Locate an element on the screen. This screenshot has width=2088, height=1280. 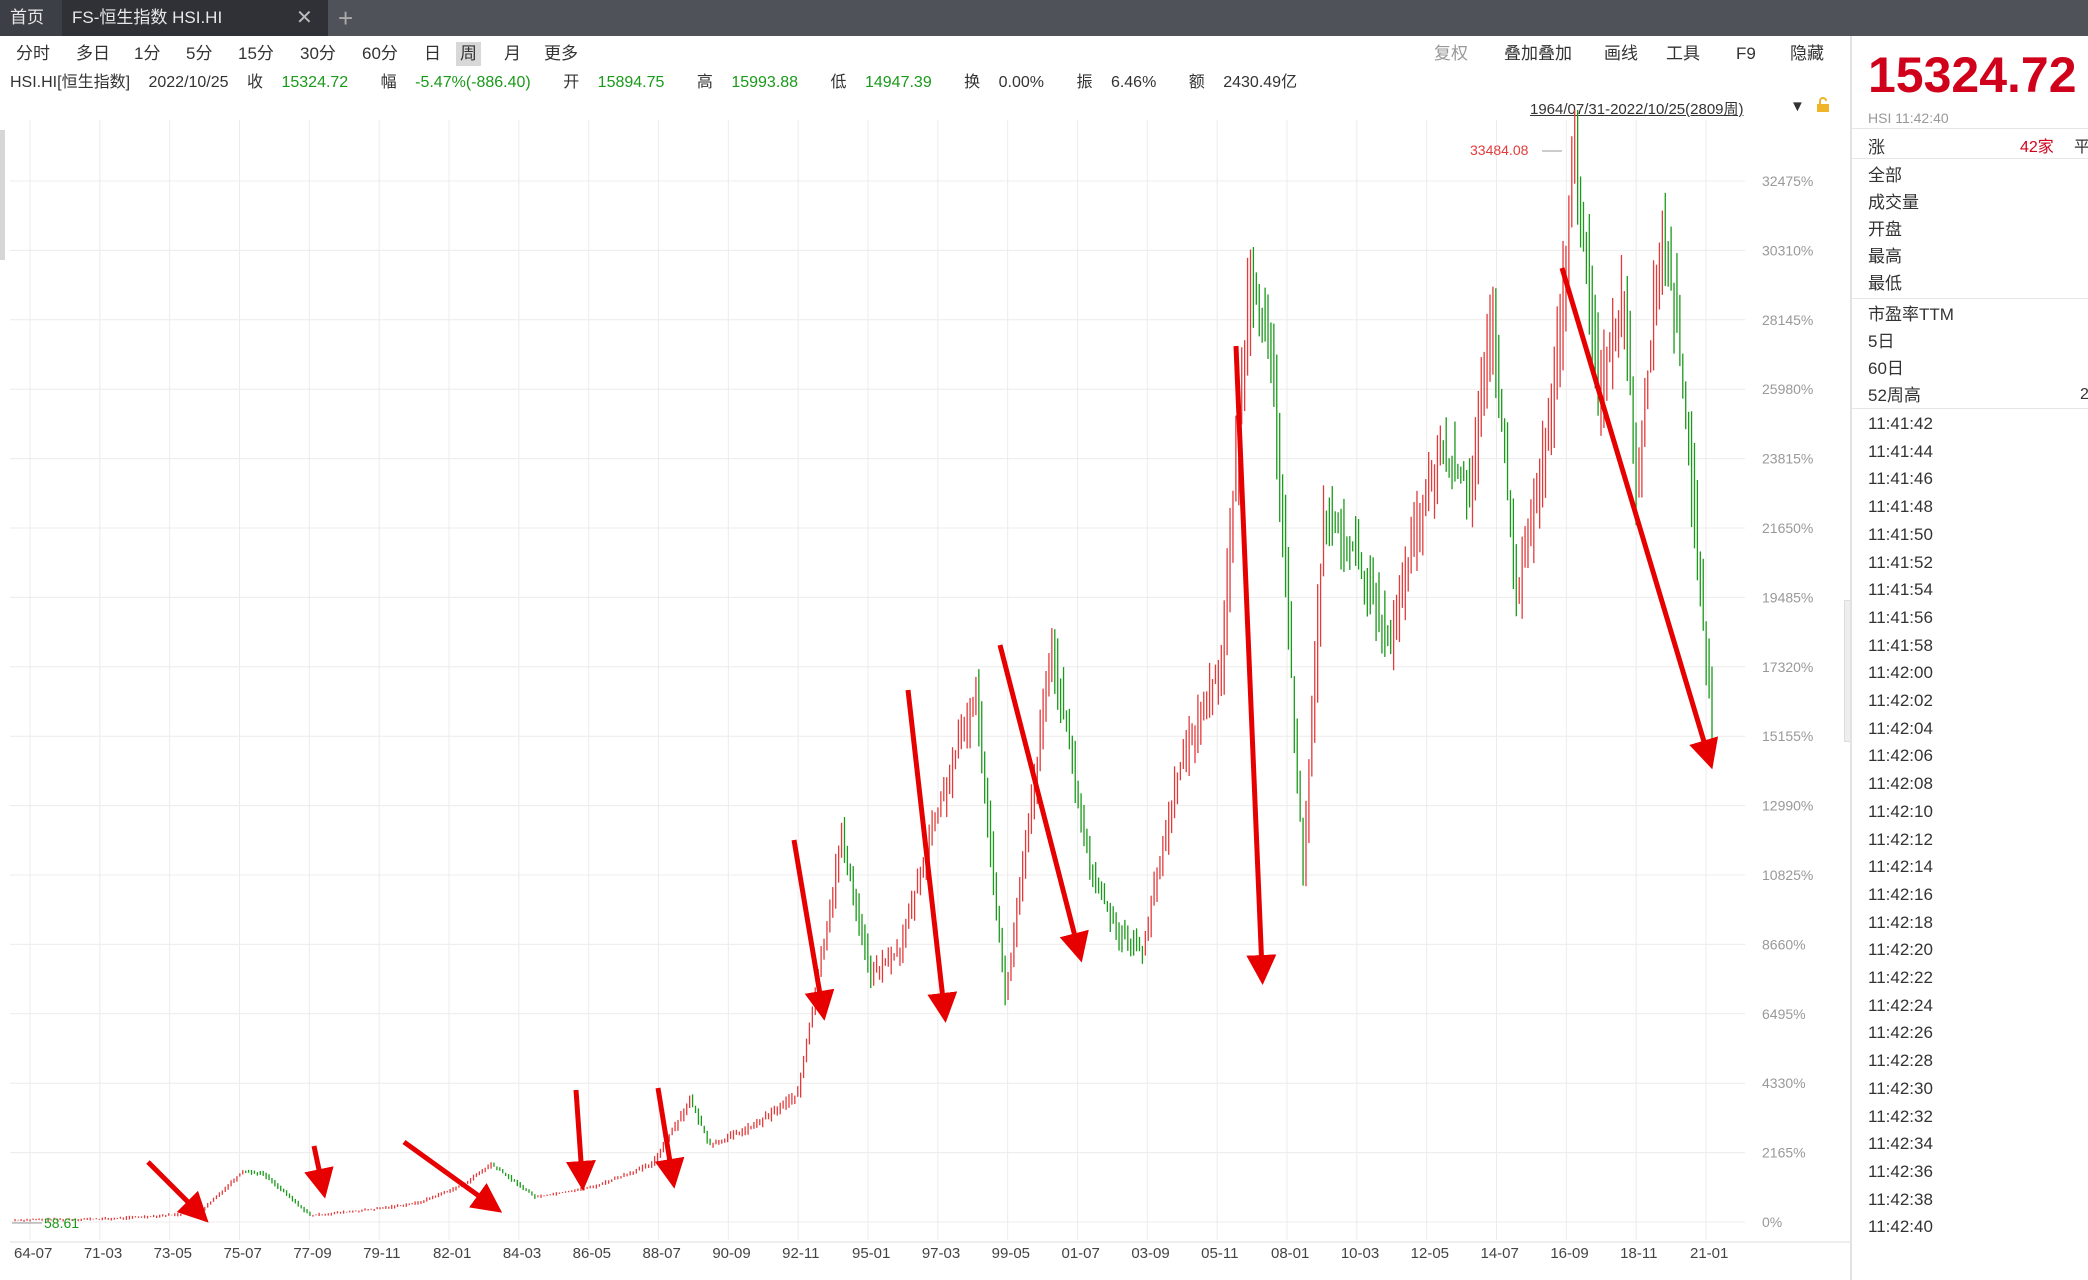
sidebar-row-60d: 60日 is located at coordinates (1886, 368).